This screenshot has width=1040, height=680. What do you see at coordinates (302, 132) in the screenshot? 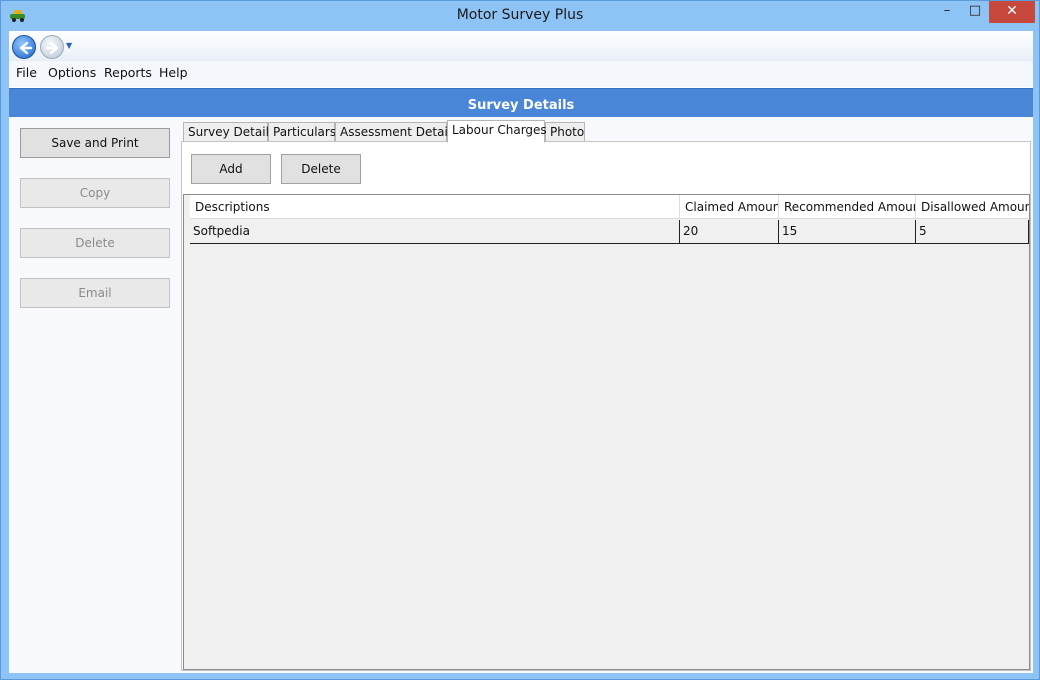
I see `tab-particulars: Particulars` at bounding box center [302, 132].